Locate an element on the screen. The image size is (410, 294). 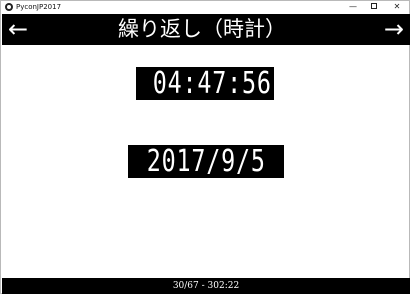
slide-progress-status: 30/67 - 302:22 is located at coordinates (206, 286).